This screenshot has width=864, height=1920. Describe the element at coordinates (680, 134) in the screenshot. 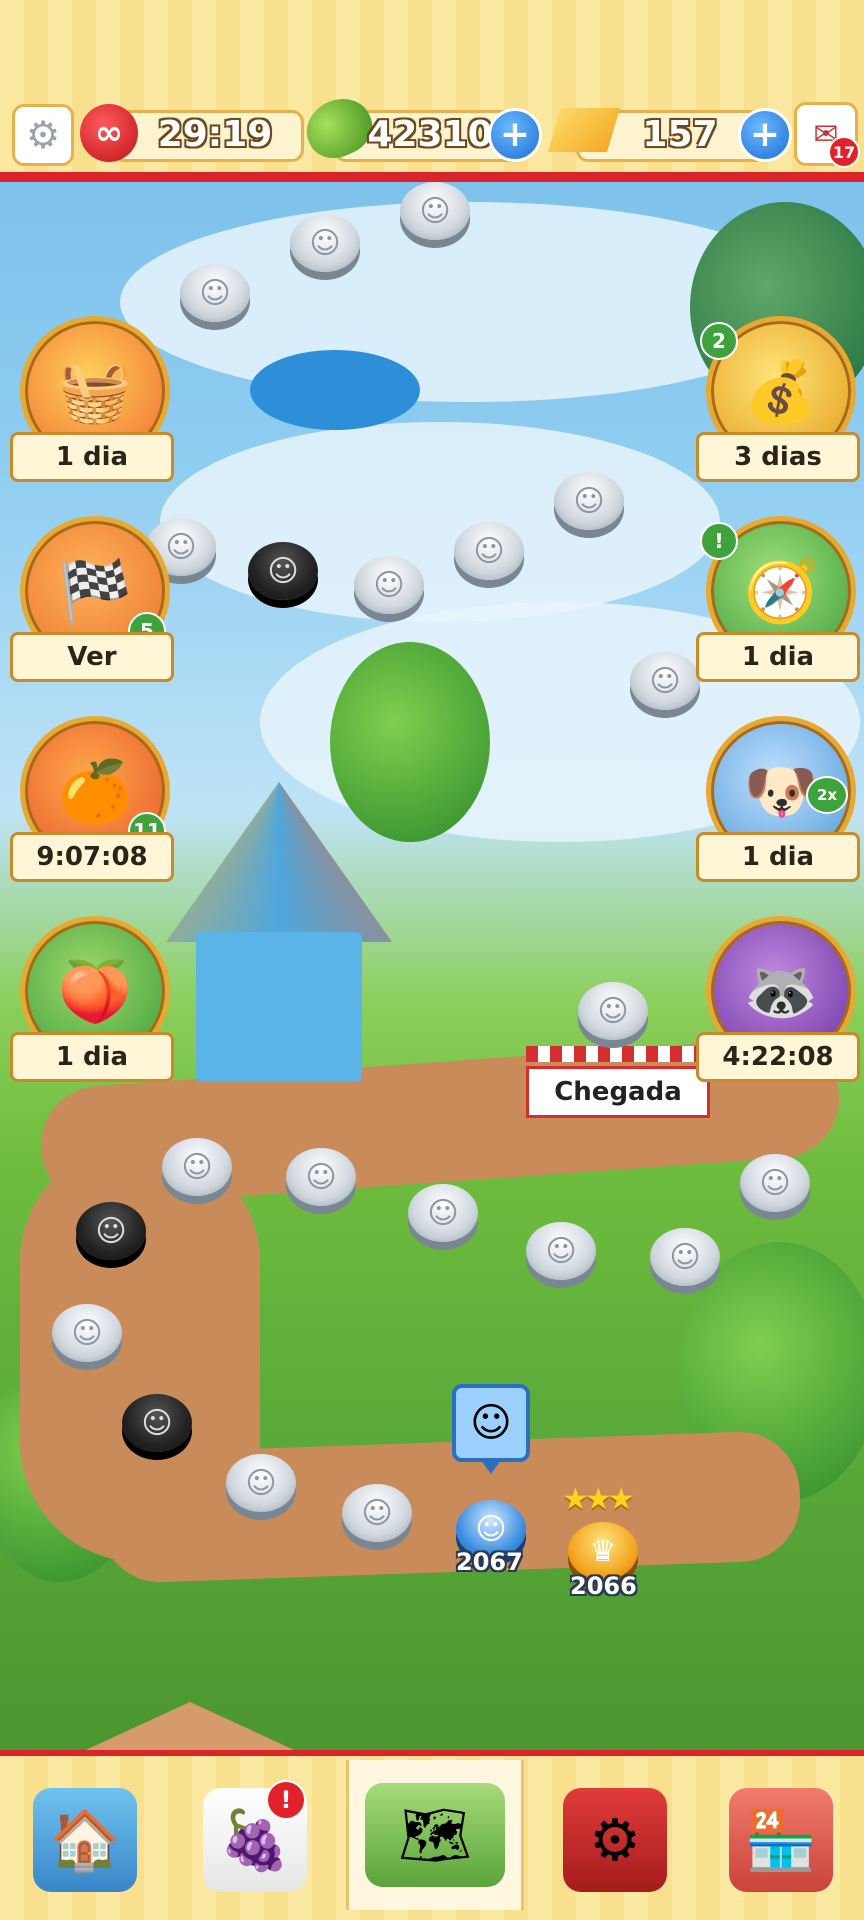

I see `gold-value: 157` at that location.